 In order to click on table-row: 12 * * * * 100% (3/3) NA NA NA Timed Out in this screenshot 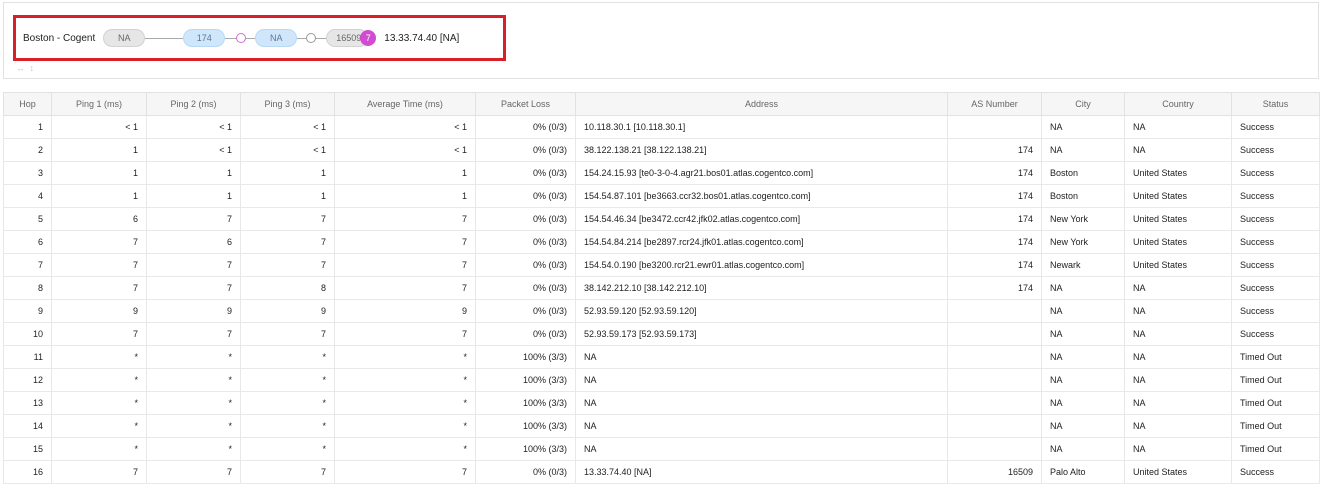, I will do `click(661, 380)`.